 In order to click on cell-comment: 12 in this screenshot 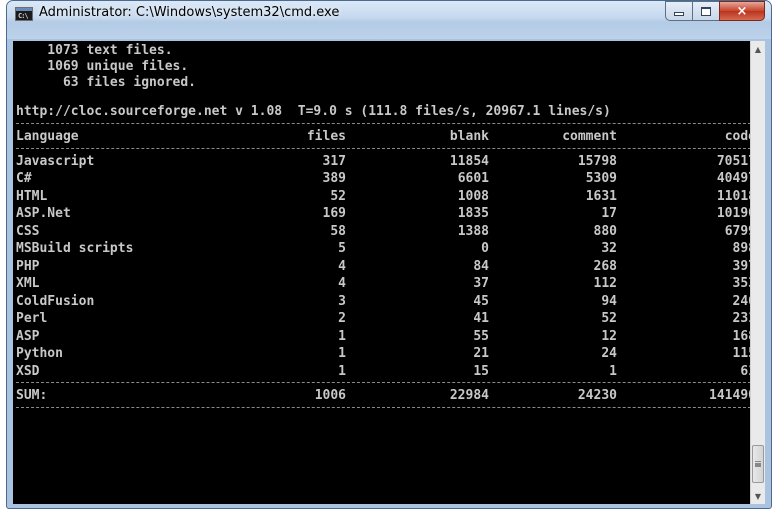, I will do `click(609, 336)`.